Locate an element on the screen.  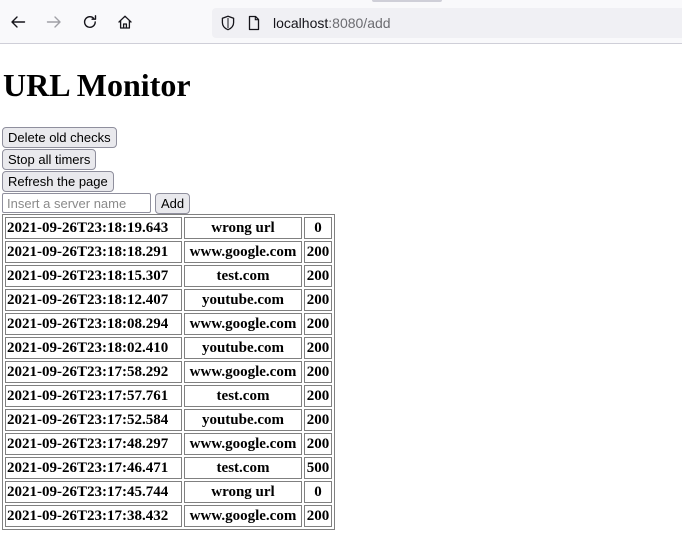
check-time: 2021-09-26T23:17:46.471 is located at coordinates (93, 468).